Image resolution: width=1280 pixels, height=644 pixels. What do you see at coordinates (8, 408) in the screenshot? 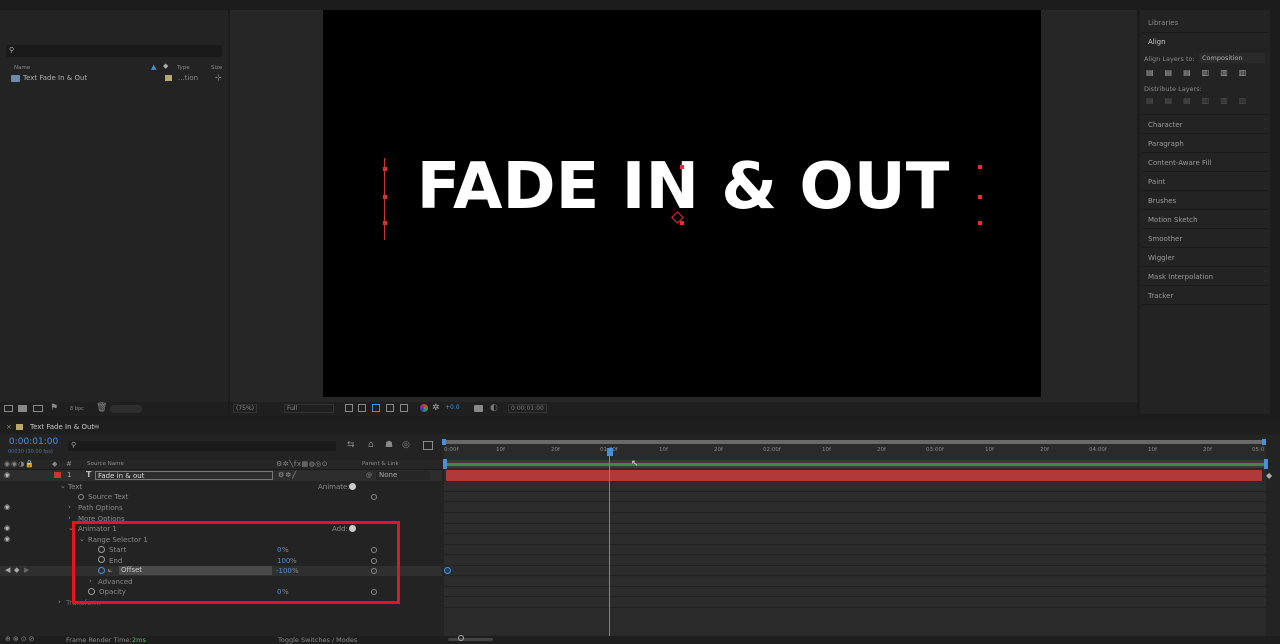
I see `interpret-footage-icon` at bounding box center [8, 408].